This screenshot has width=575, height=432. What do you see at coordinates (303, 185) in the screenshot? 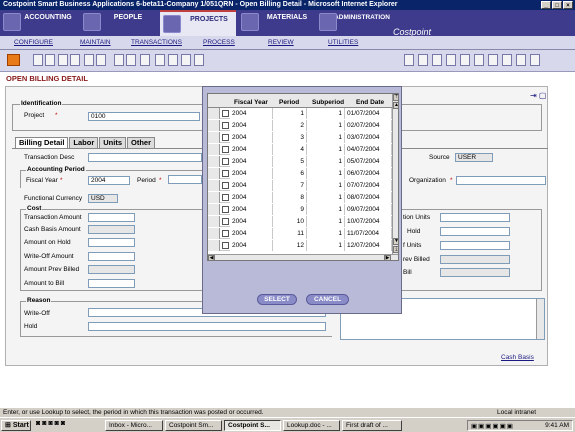
I see `period-row: 2004 7 1 07/07/2004` at bounding box center [303, 185].